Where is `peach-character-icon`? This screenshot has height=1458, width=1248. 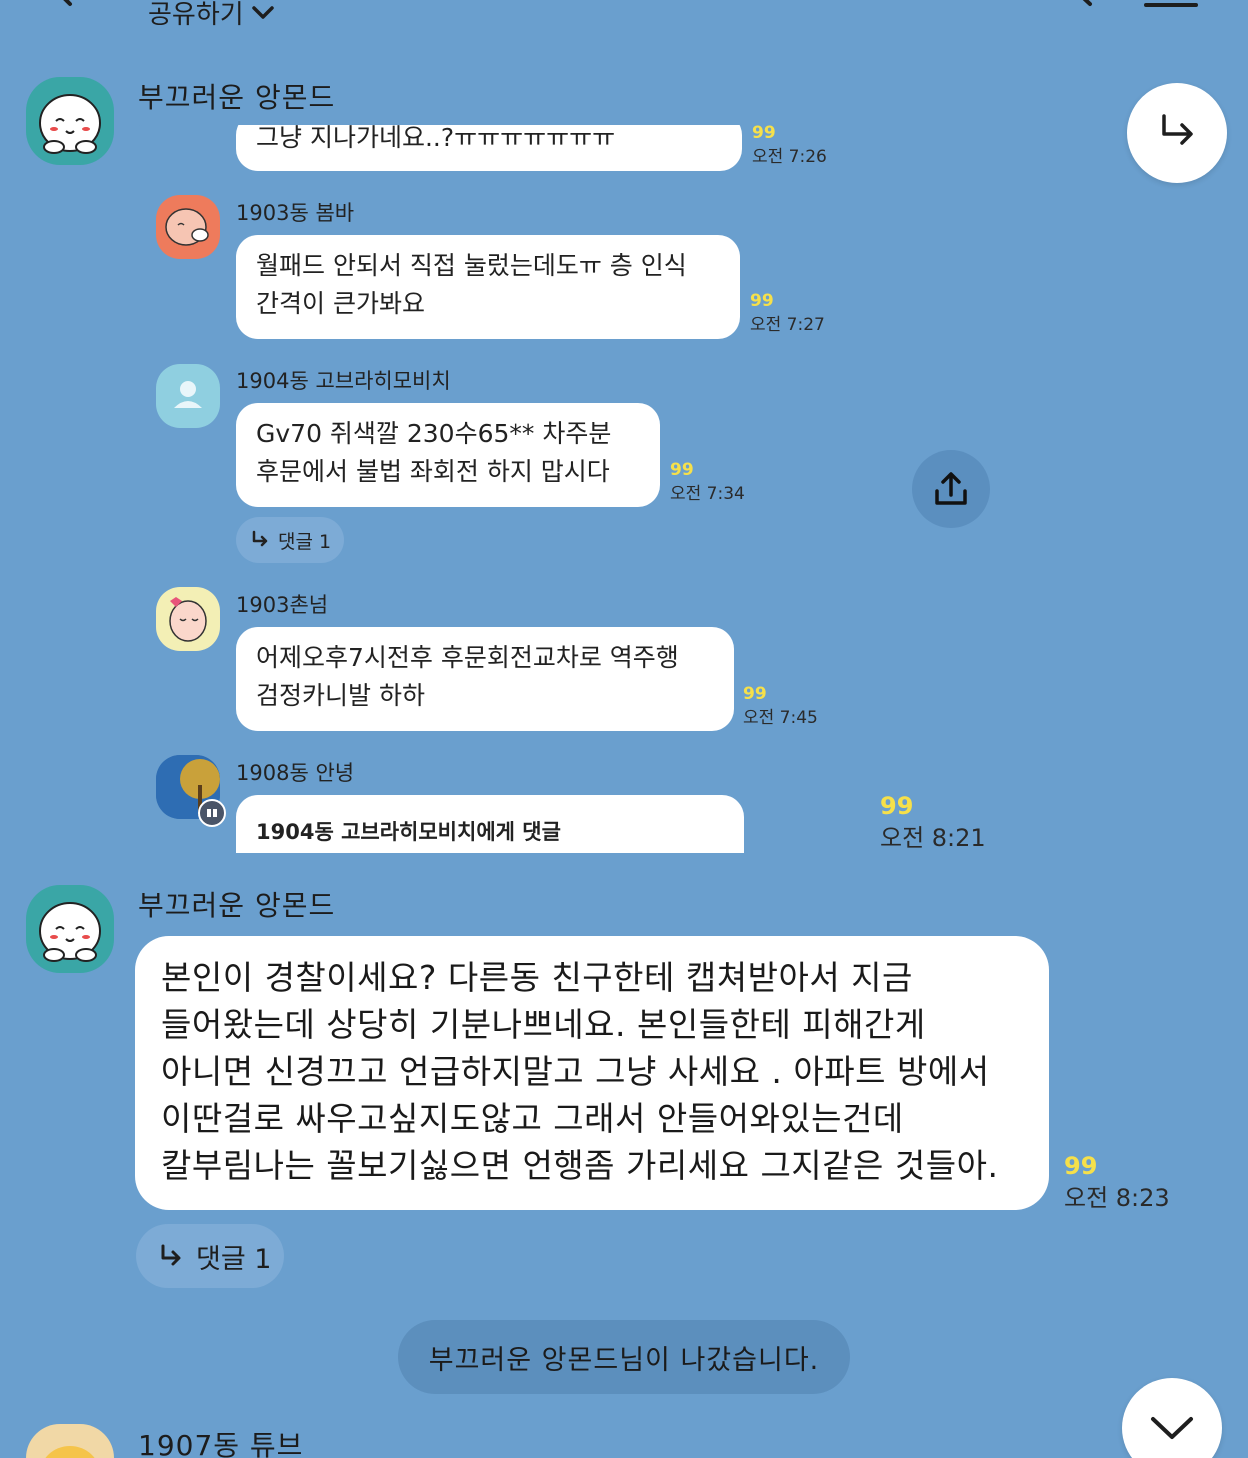
peach-character-icon is located at coordinates (188, 619).